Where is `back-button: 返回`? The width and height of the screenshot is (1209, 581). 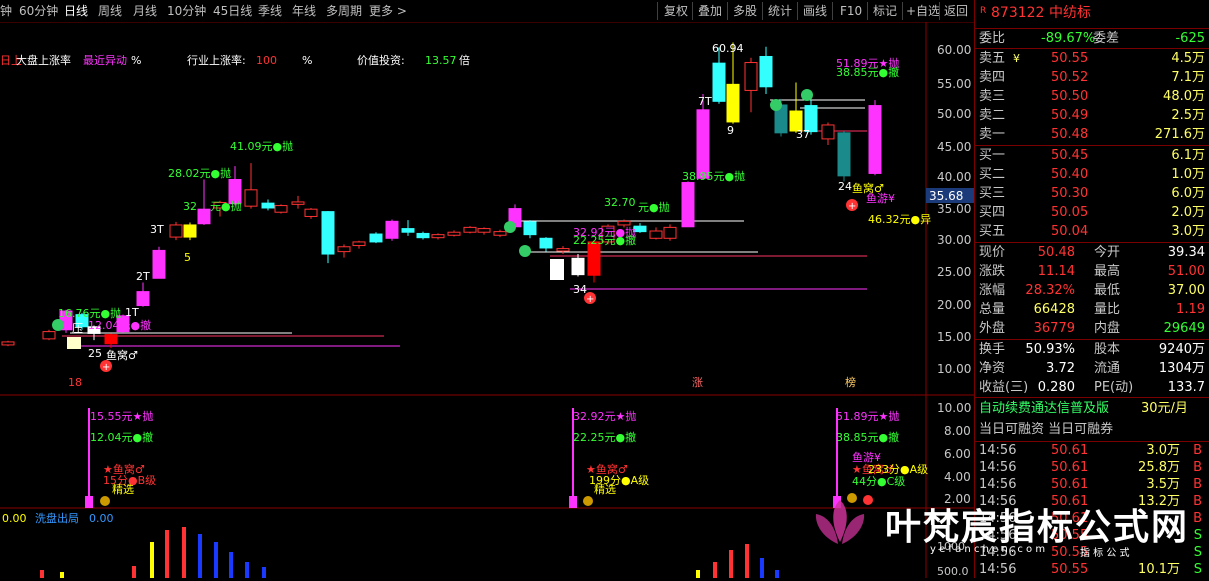 back-button: 返回 is located at coordinates (956, 11).